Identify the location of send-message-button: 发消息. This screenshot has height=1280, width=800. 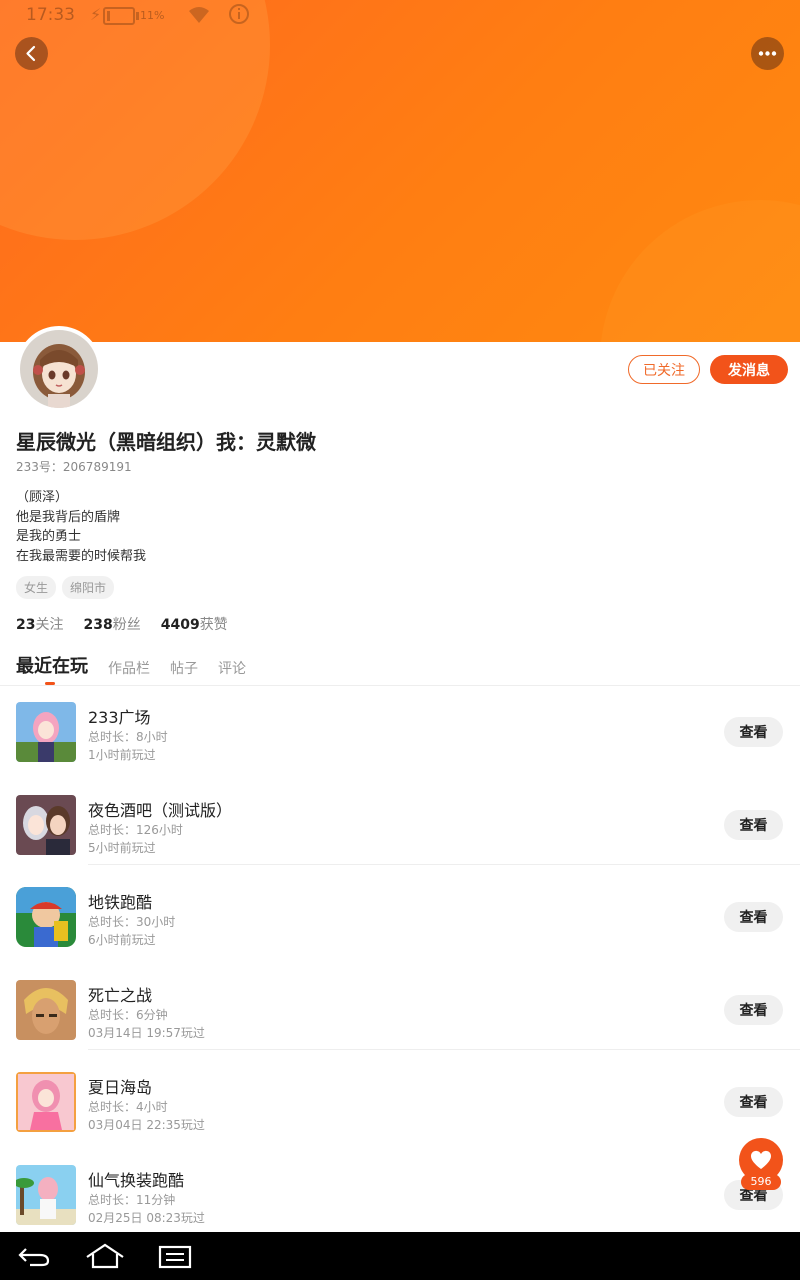
(749, 369).